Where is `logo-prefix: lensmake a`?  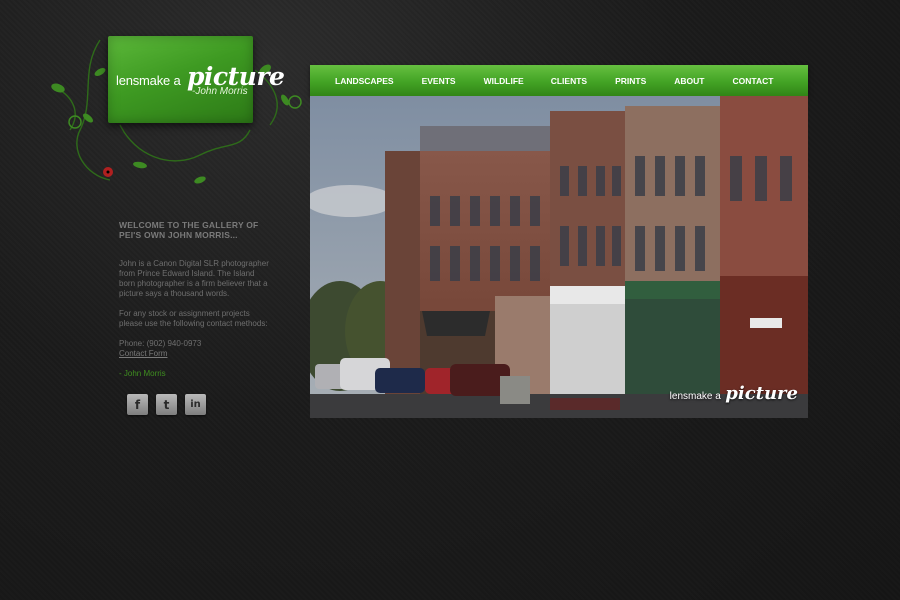
logo-prefix: lensmake a is located at coordinates (148, 80).